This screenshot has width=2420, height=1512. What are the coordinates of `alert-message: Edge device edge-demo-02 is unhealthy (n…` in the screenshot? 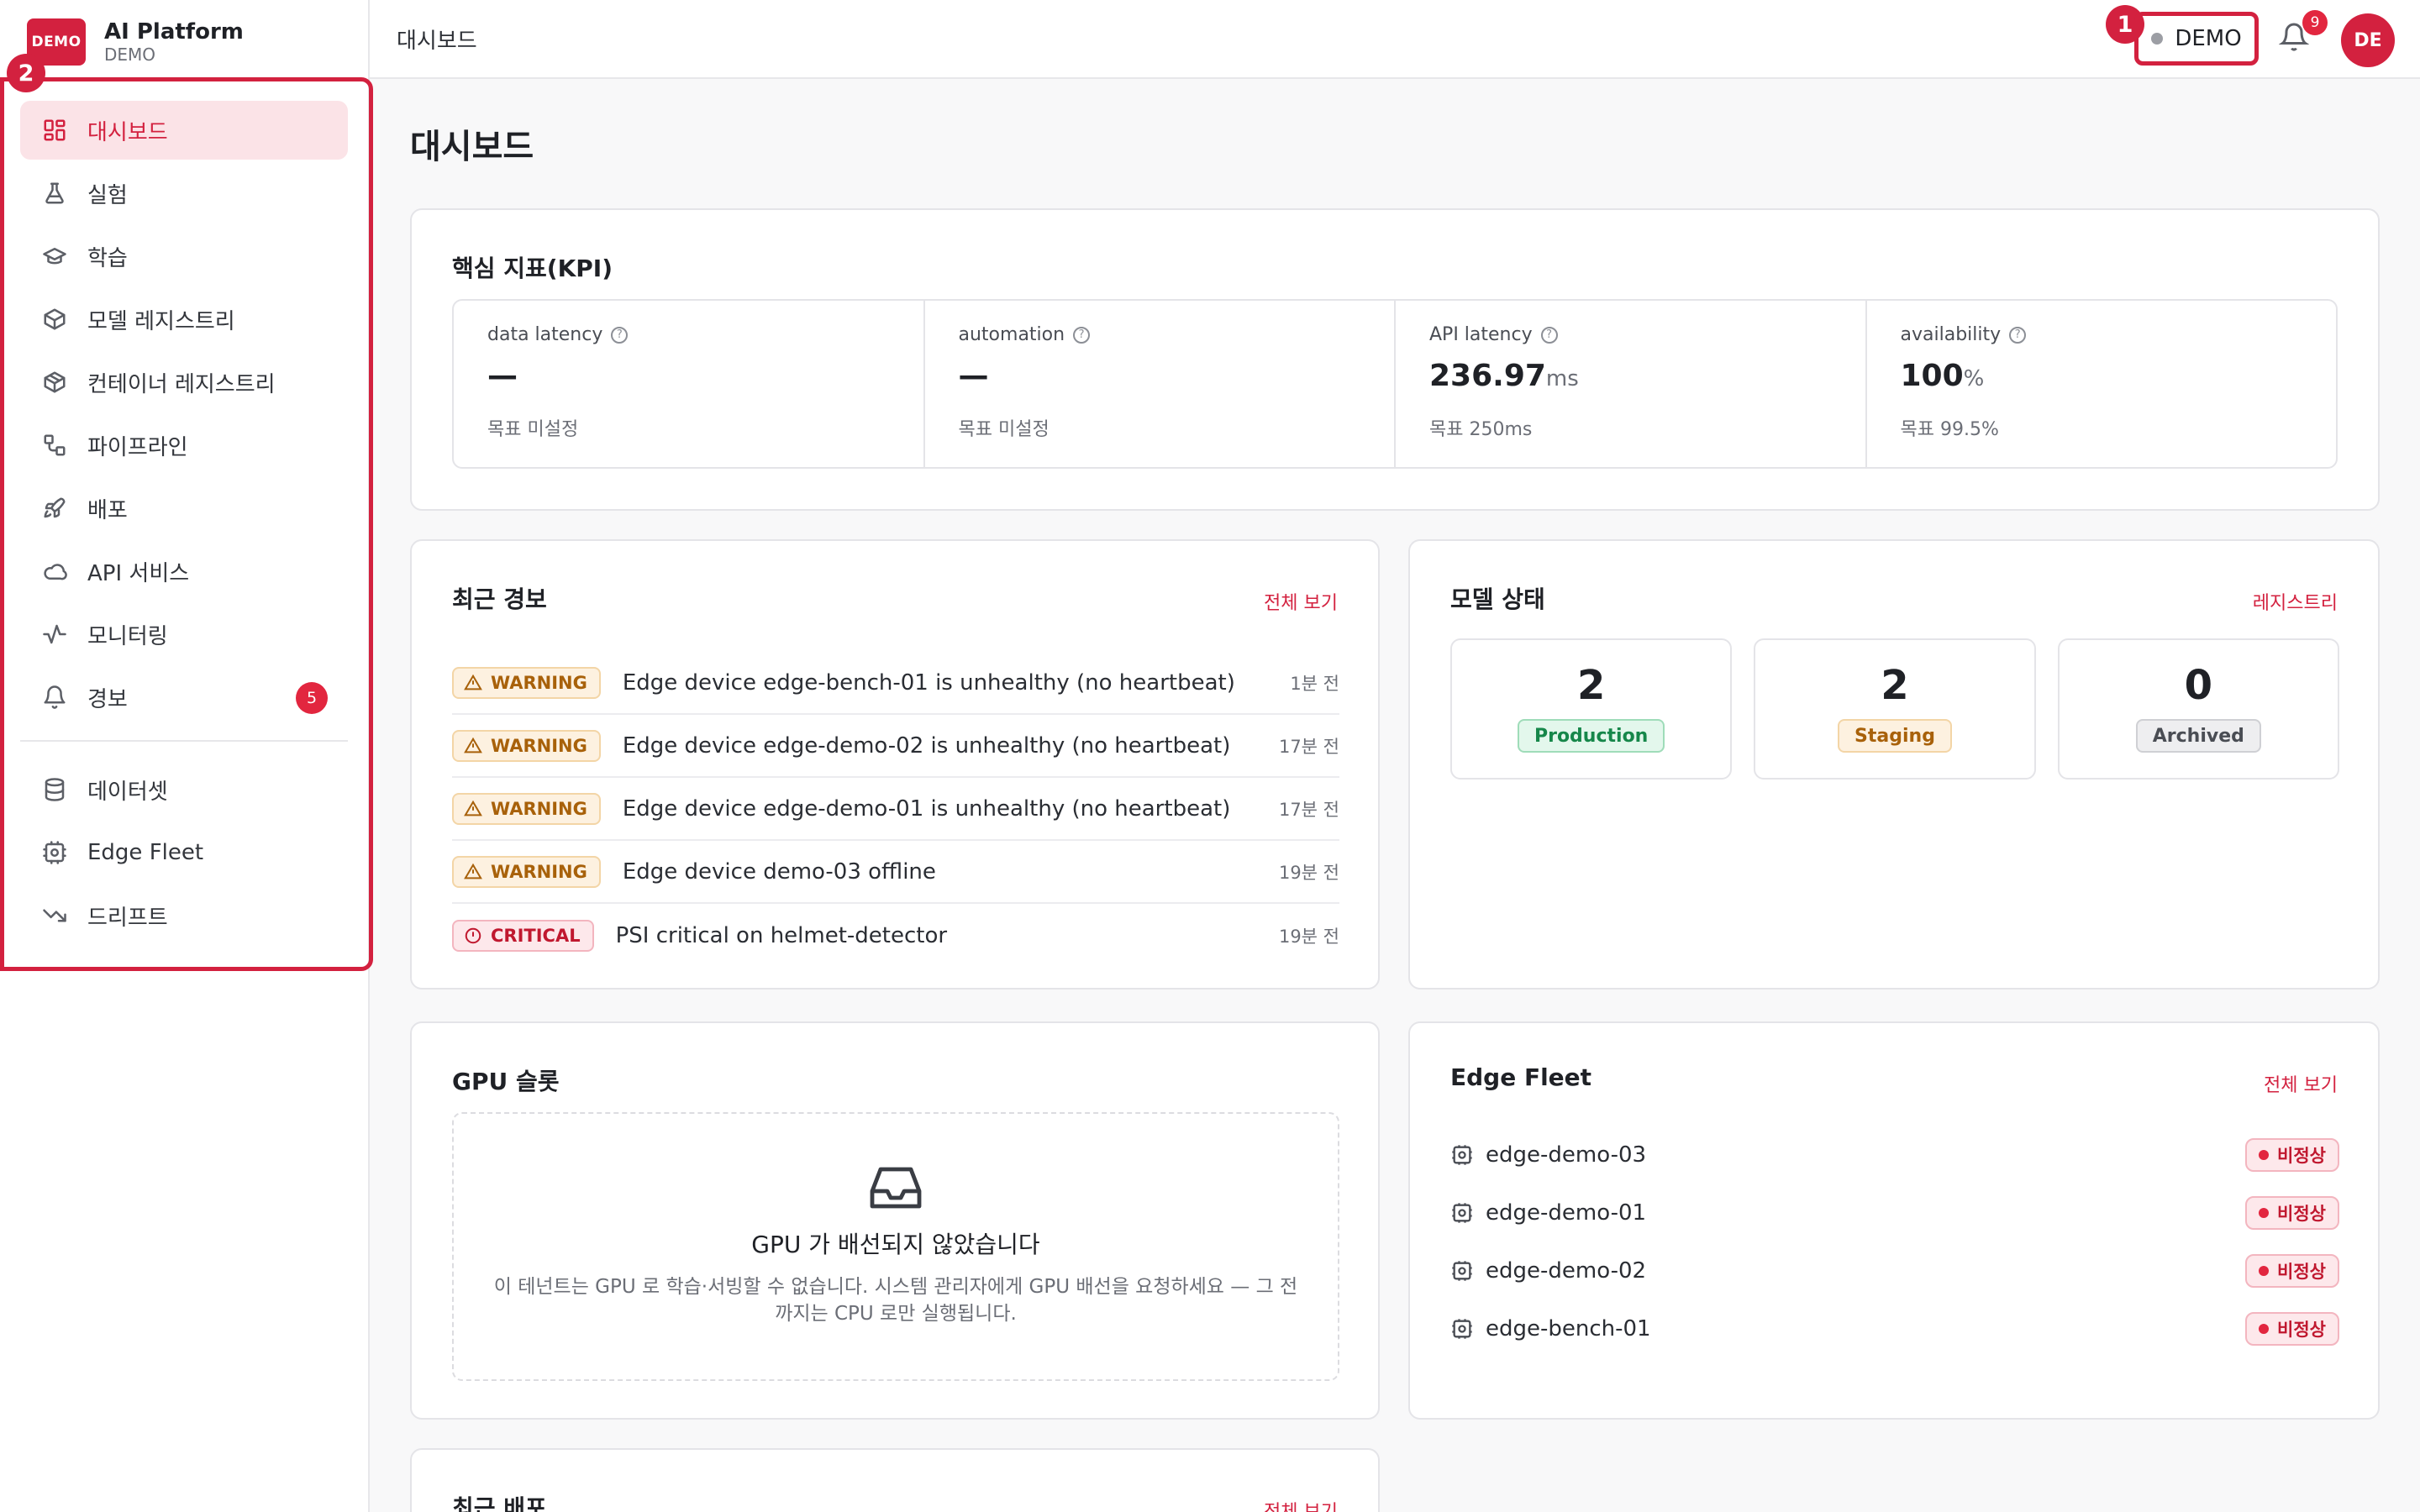 It's located at (927, 745).